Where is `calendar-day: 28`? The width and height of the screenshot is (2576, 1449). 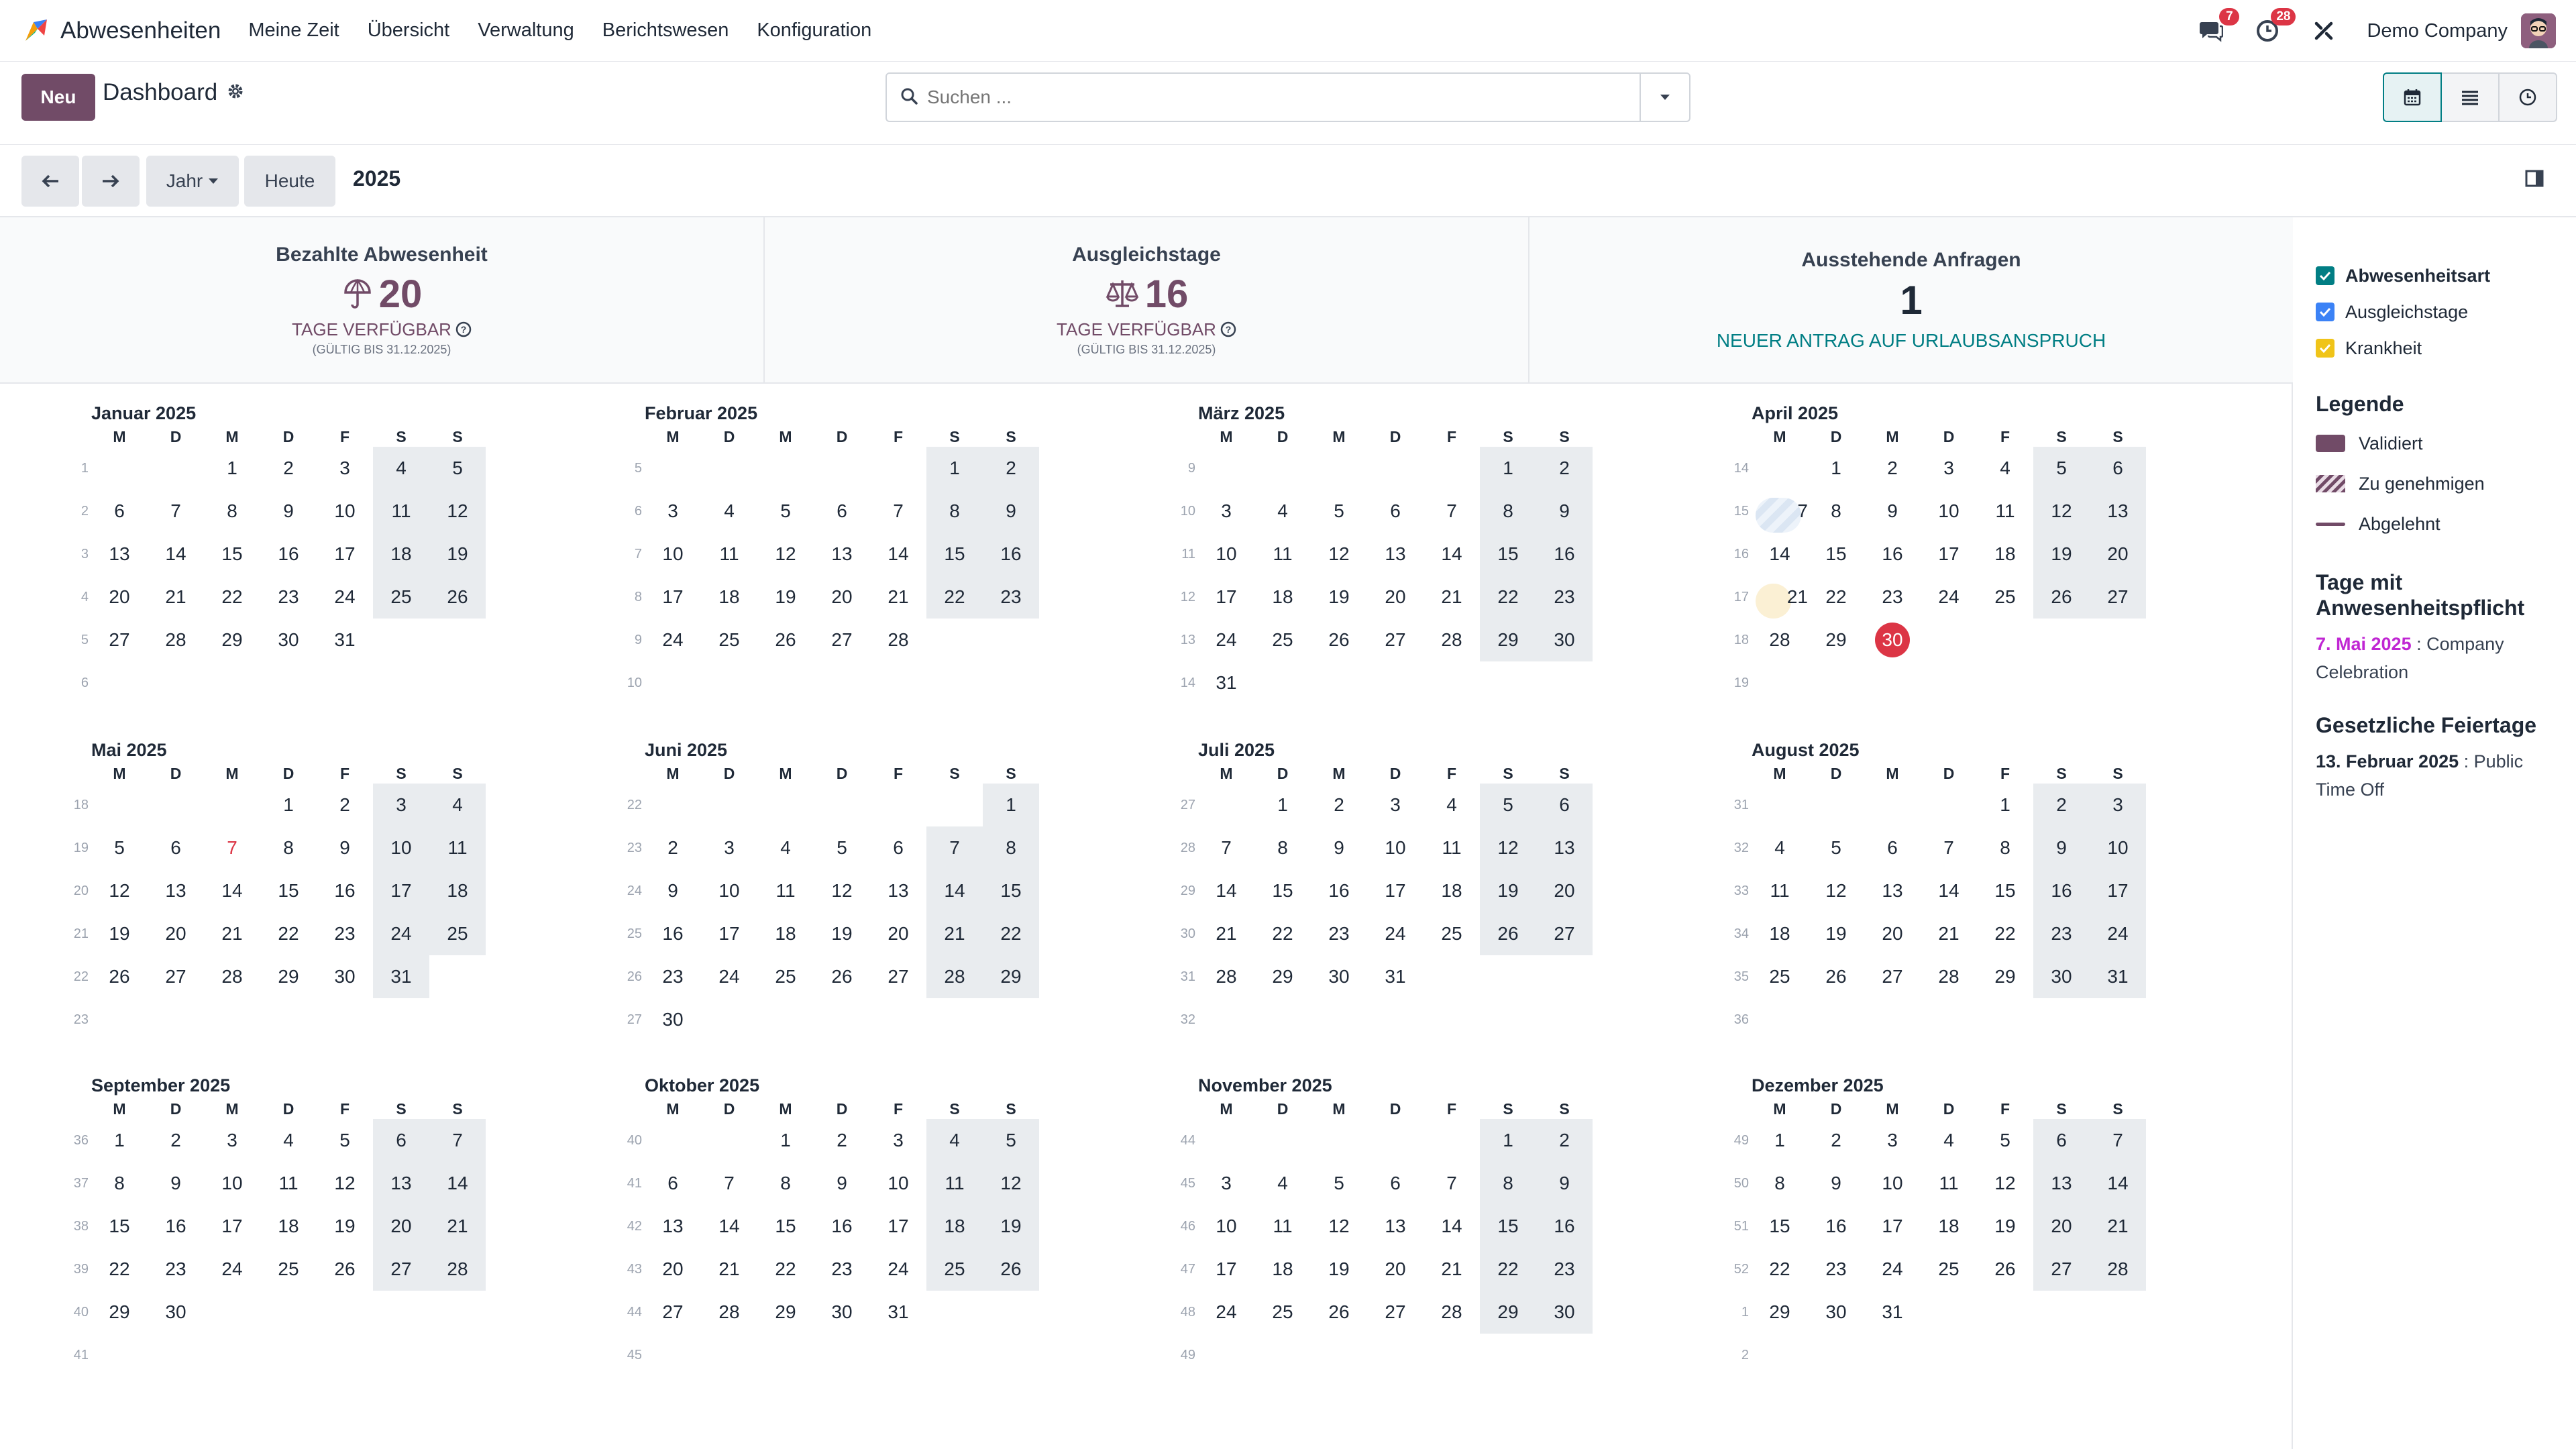 calendar-day: 28 is located at coordinates (729, 1312).